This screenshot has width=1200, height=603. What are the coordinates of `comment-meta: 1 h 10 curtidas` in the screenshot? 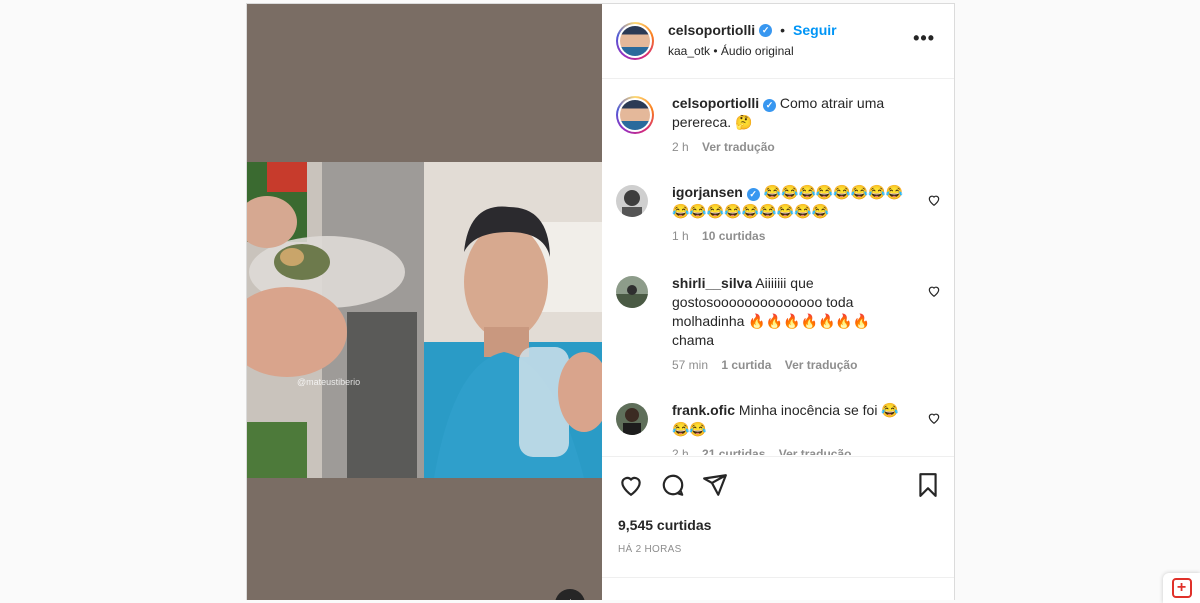 It's located at (792, 236).